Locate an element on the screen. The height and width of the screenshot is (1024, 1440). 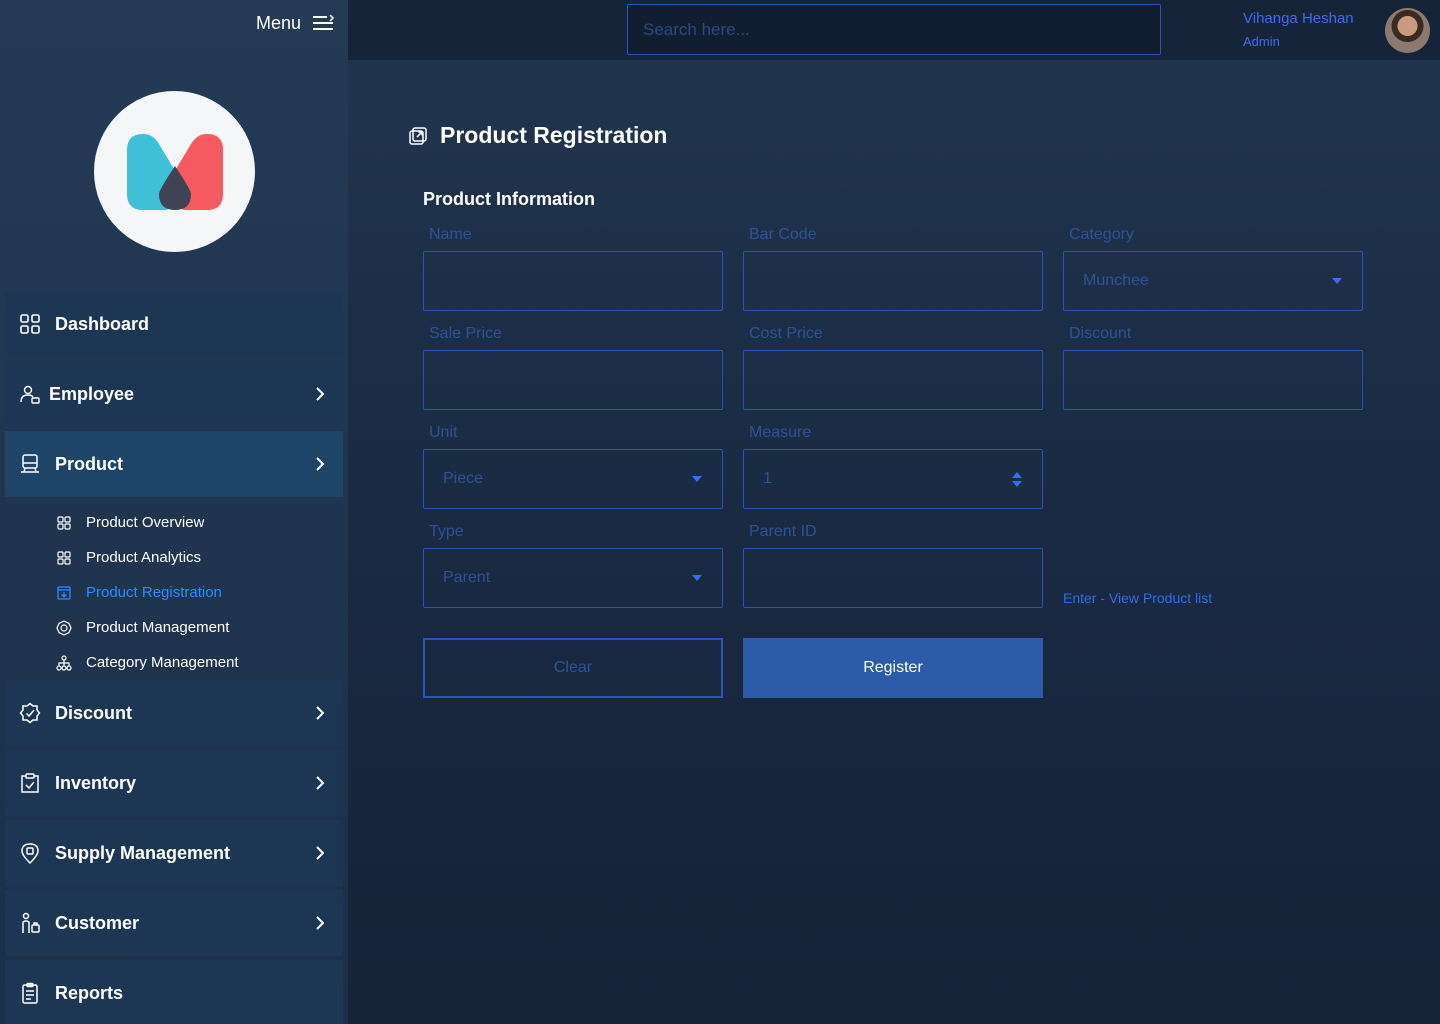
page-header: Product Registration is located at coordinates (537, 135).